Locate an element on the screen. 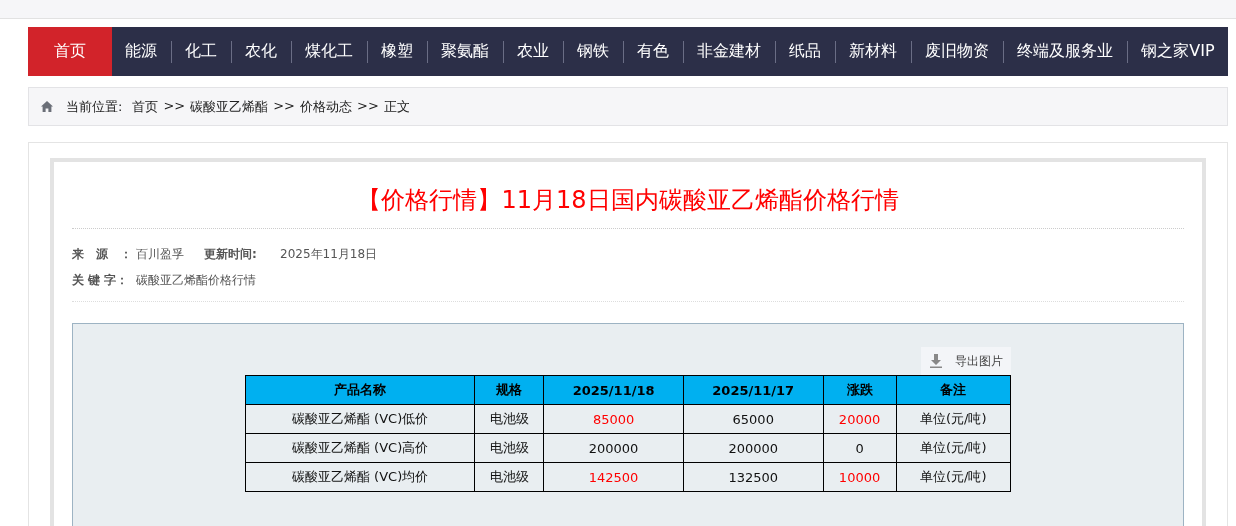 The height and width of the screenshot is (526, 1236). export-image-button: 导出图片 is located at coordinates (966, 361).